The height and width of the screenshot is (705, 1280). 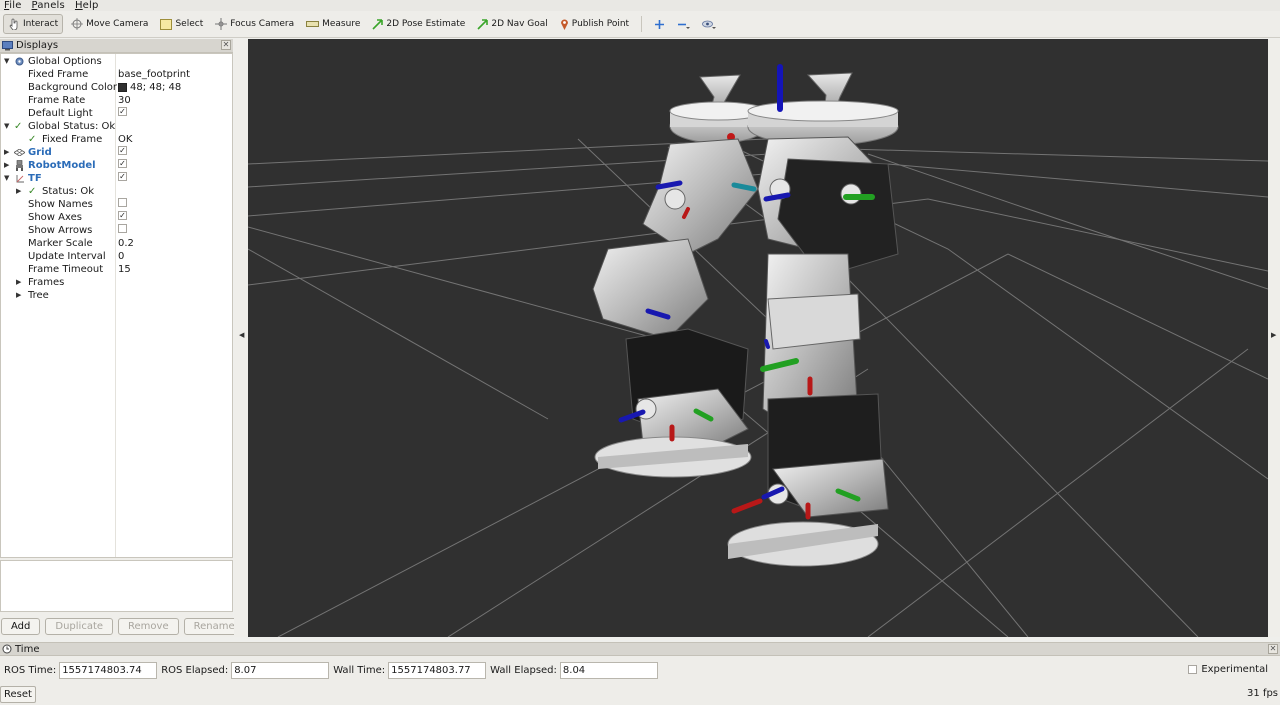 I want to click on menu-panels: Panels, so click(x=48, y=5).